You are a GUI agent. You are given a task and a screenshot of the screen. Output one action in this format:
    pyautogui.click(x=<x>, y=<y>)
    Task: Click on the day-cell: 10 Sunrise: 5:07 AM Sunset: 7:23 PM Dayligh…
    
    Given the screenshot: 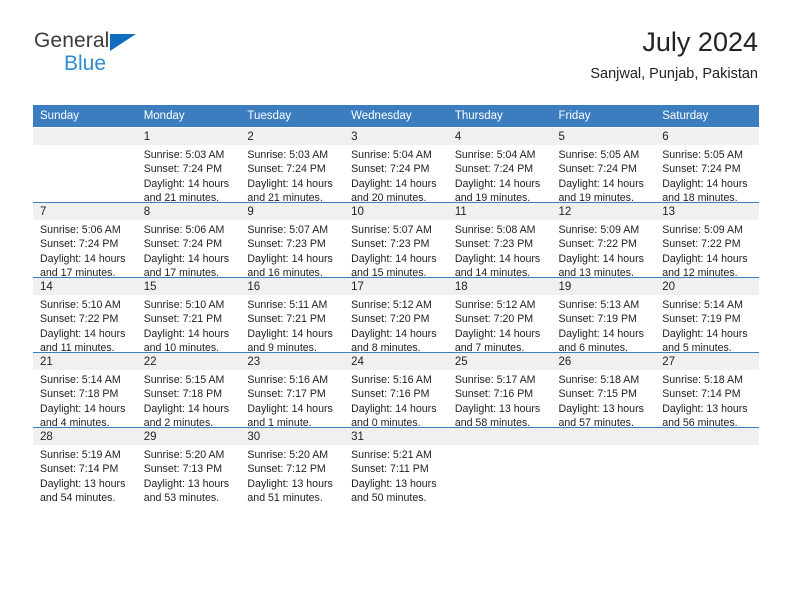 What is the action you would take?
    pyautogui.click(x=396, y=241)
    